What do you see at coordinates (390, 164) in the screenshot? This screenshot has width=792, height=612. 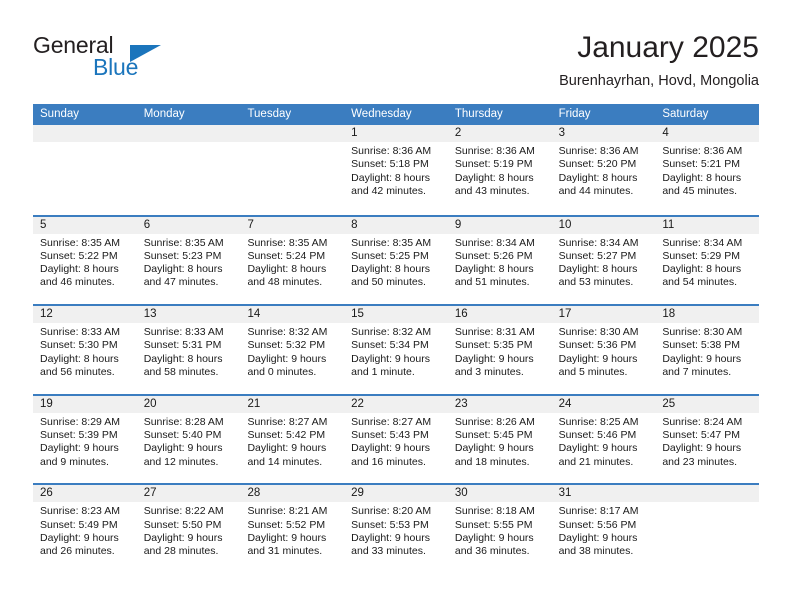 I see `sunset-text: Sunset: 5:18 PM` at bounding box center [390, 164].